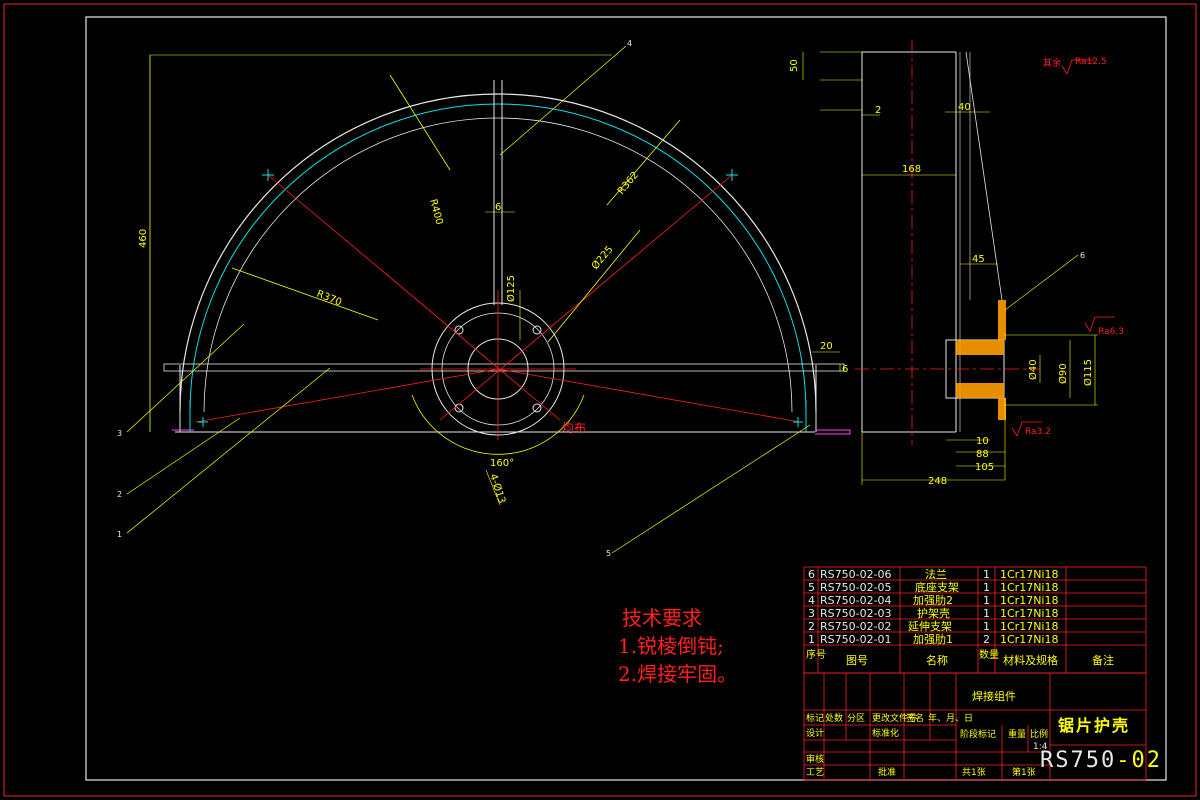  What do you see at coordinates (1038, 432) in the screenshot?
I see `roughness-ra32: Ra3.2` at bounding box center [1038, 432].